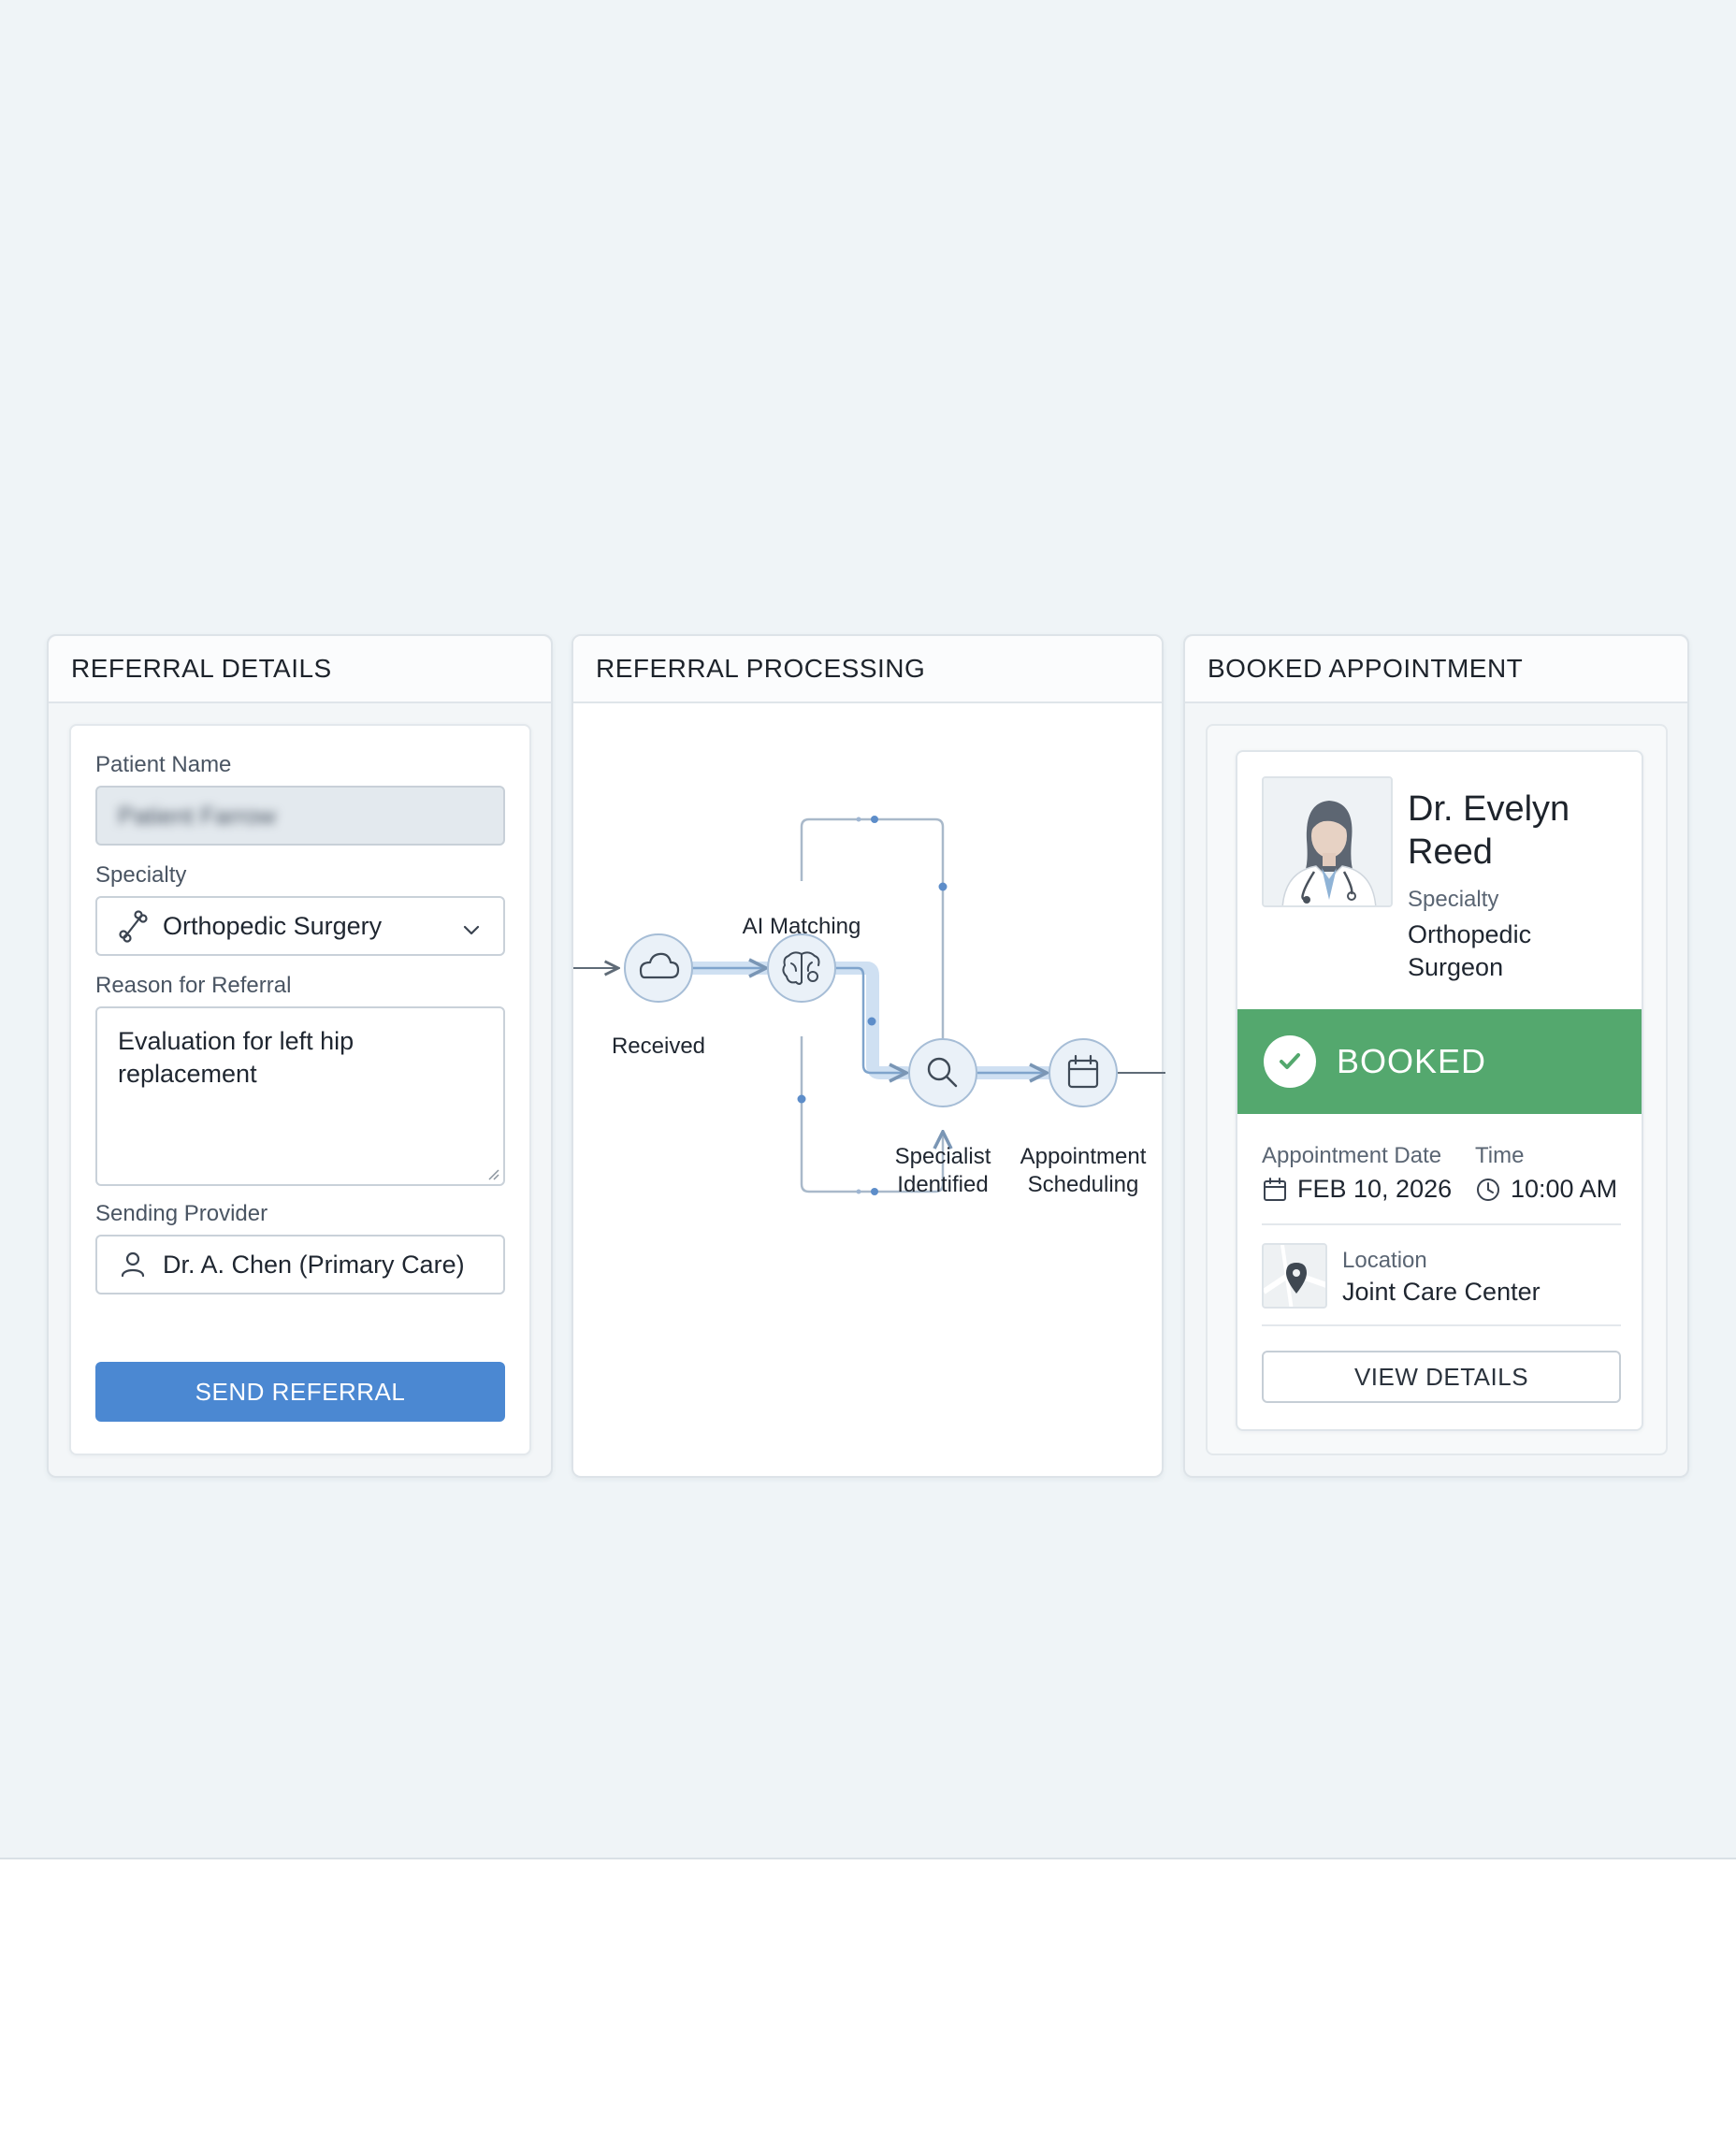 Image resolution: width=1736 pixels, height=2155 pixels. What do you see at coordinates (868, 2007) in the screenshot?
I see `bottom-blank-area` at bounding box center [868, 2007].